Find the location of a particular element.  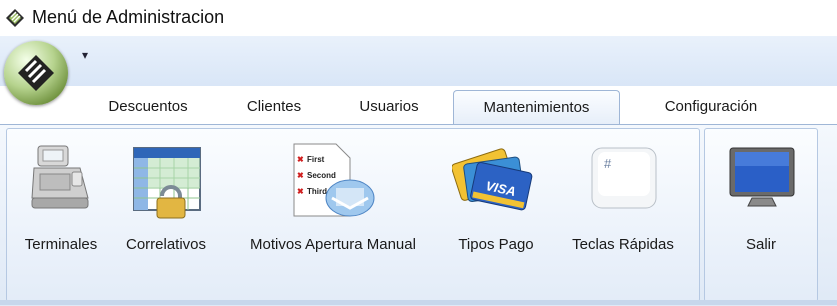

salir-label: Salir is located at coordinates (760, 244).